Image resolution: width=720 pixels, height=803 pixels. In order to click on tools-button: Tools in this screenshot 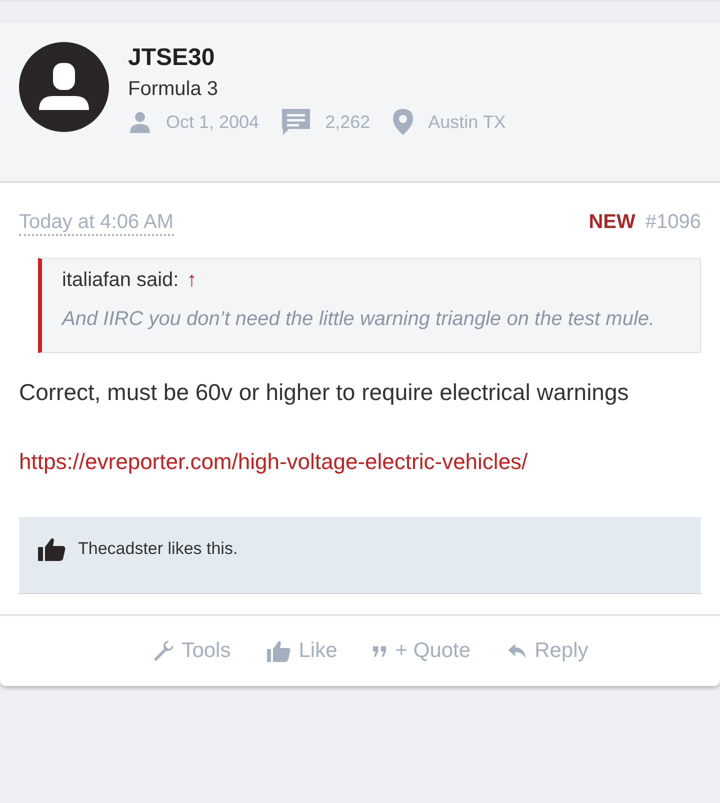, I will do `click(191, 651)`.